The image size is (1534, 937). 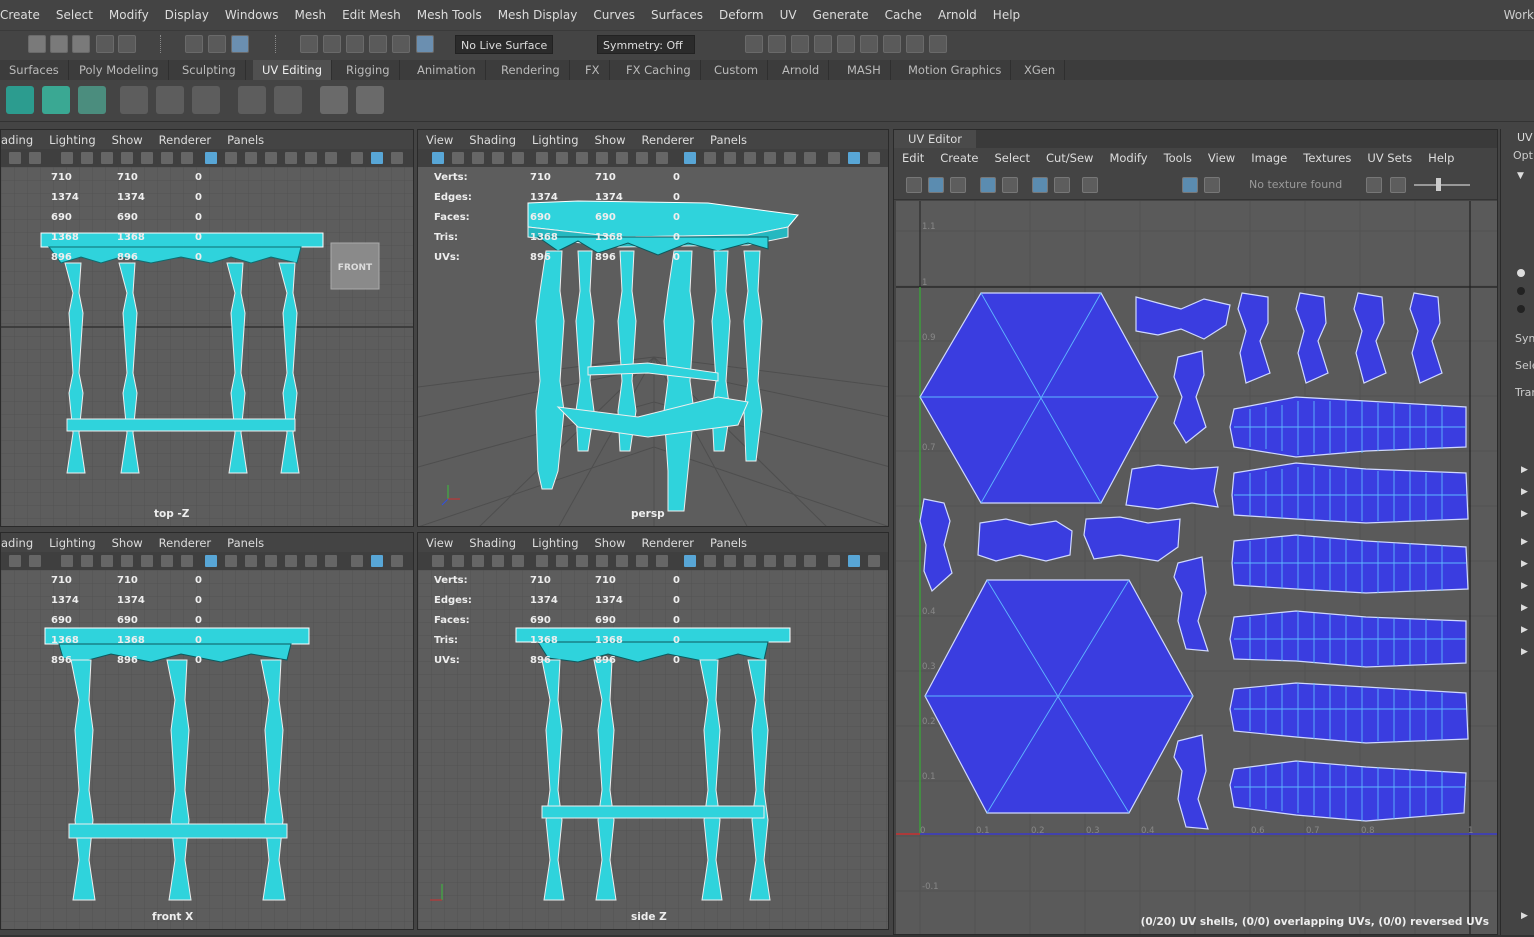 I want to click on menu-curves: Curves, so click(x=614, y=15).